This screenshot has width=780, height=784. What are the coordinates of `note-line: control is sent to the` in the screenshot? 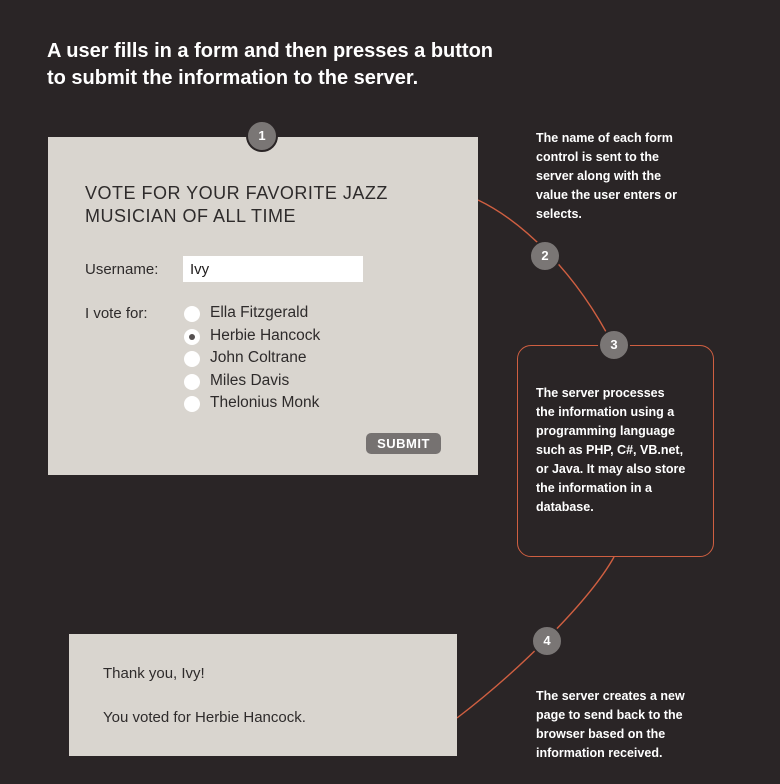 It's located at (597, 157).